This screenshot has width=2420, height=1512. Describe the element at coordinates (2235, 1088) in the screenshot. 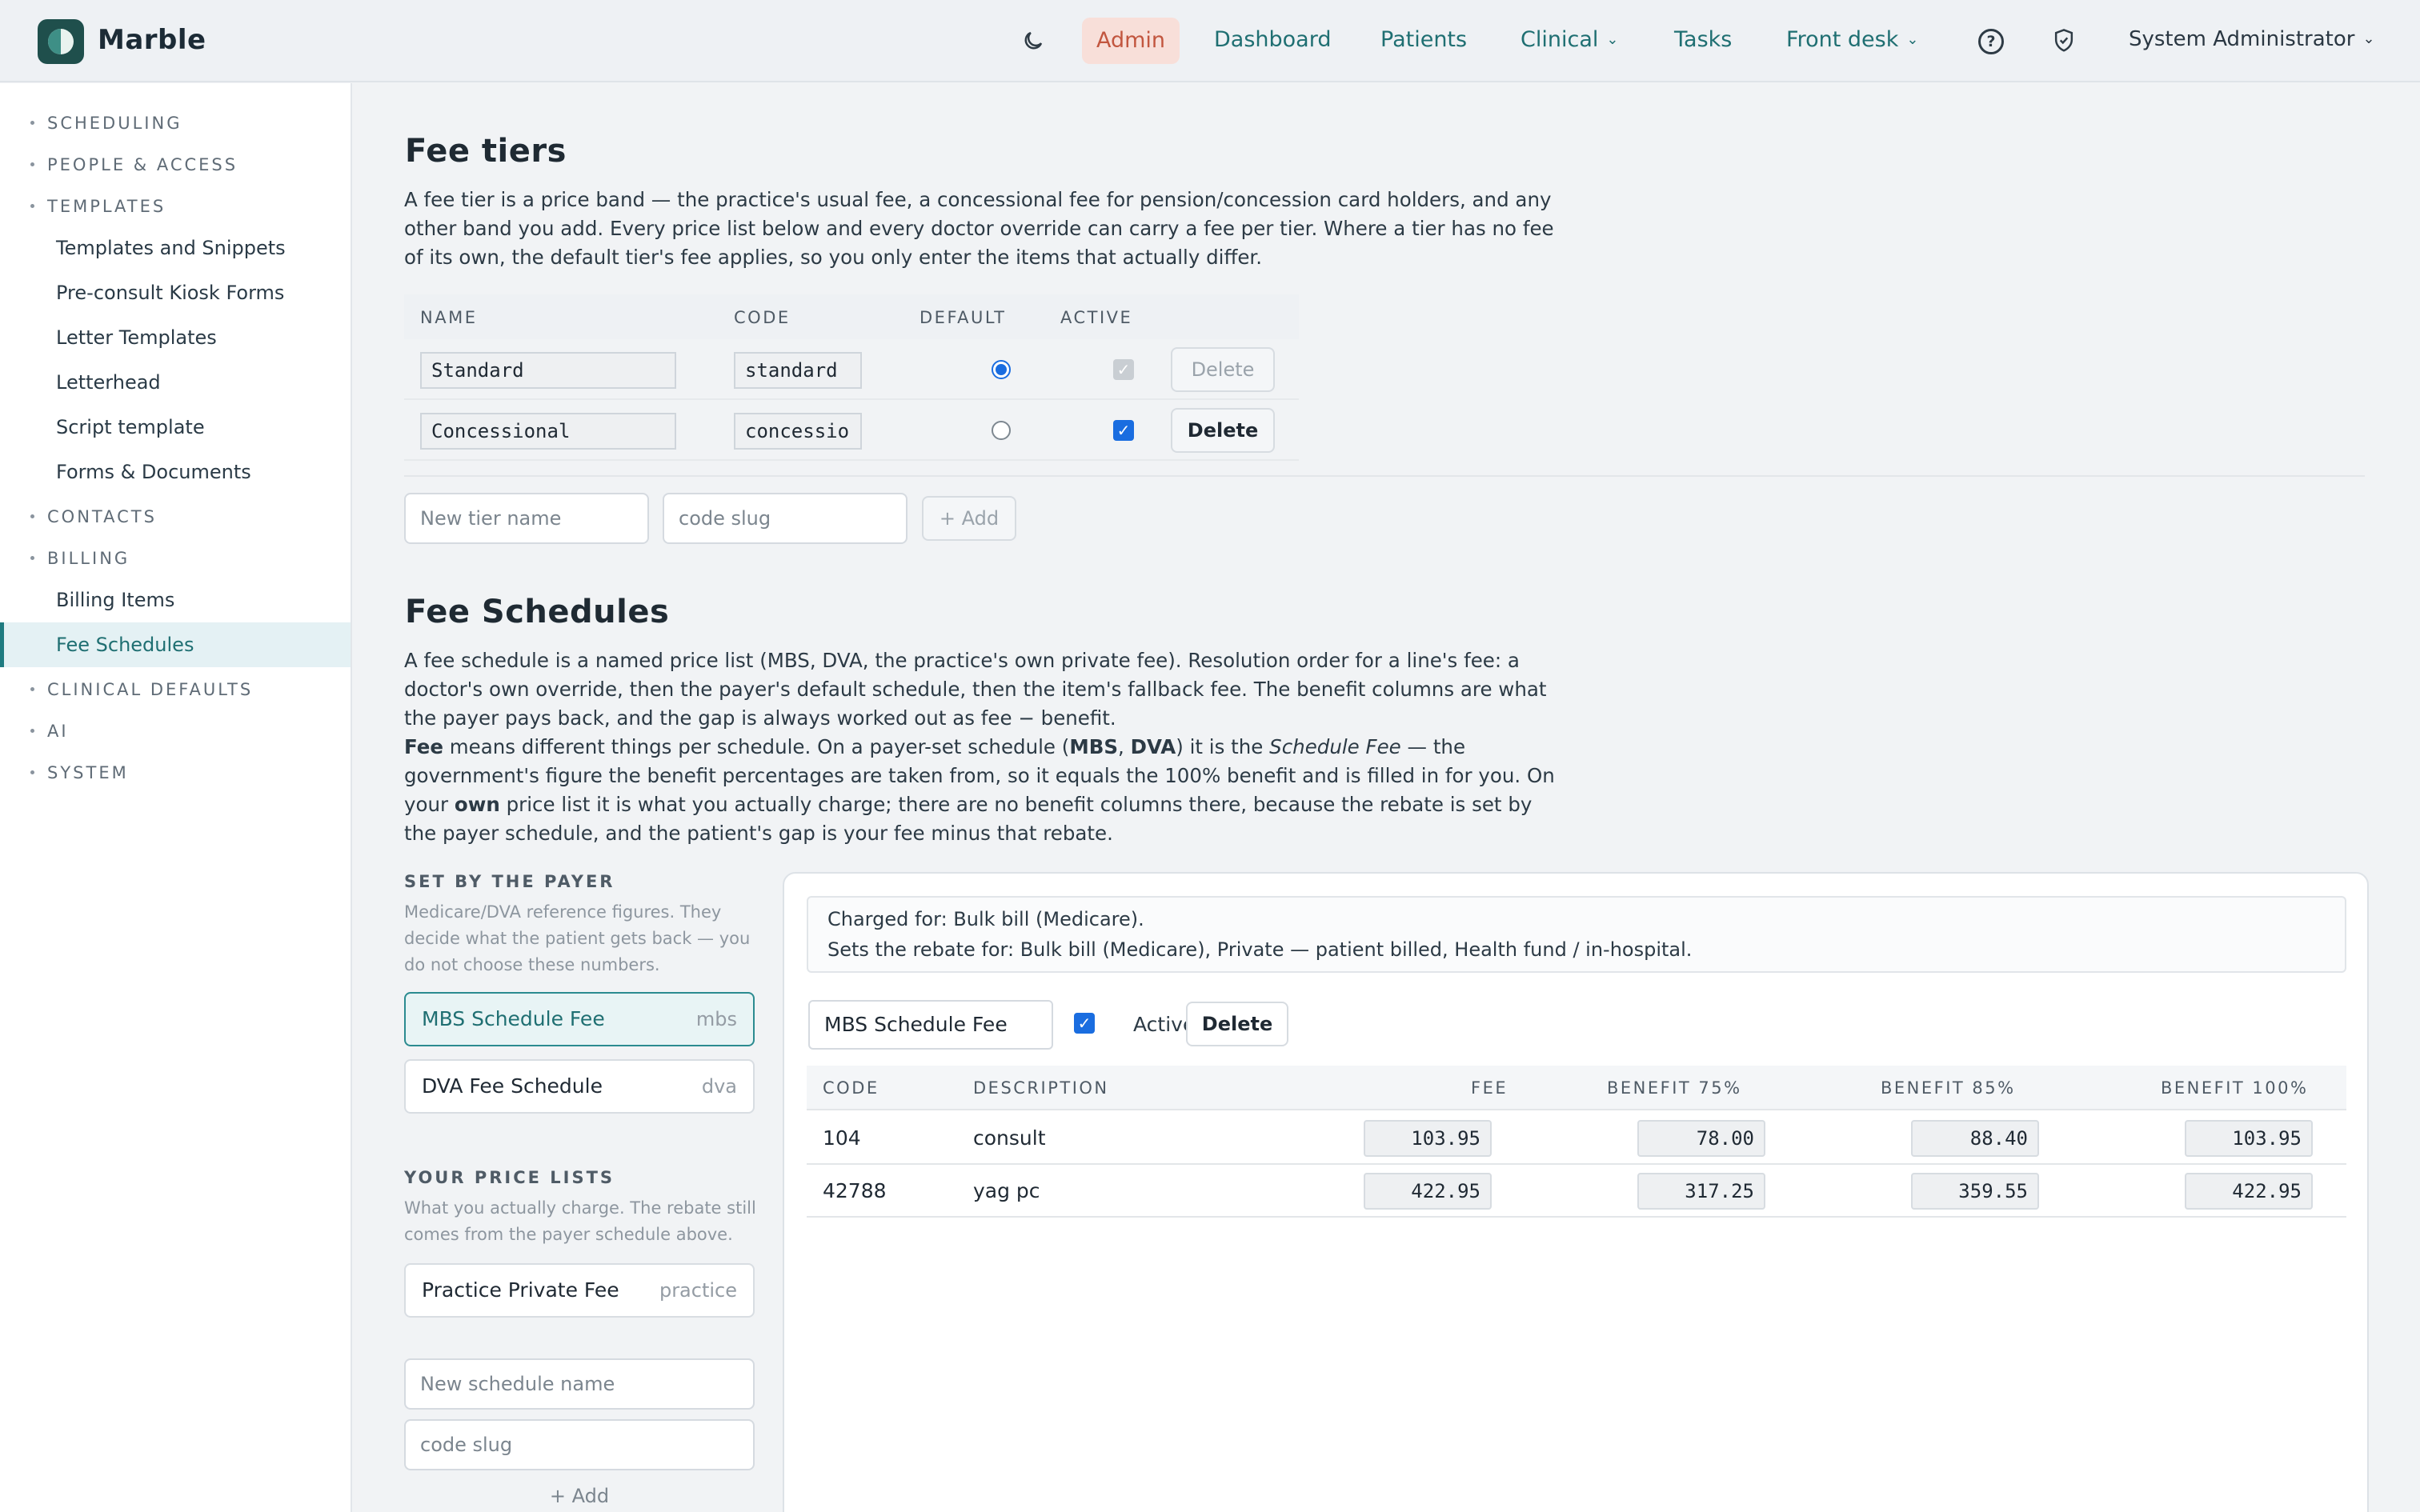

I see `column-header-benefit-100: BENEFIT 100%` at that location.